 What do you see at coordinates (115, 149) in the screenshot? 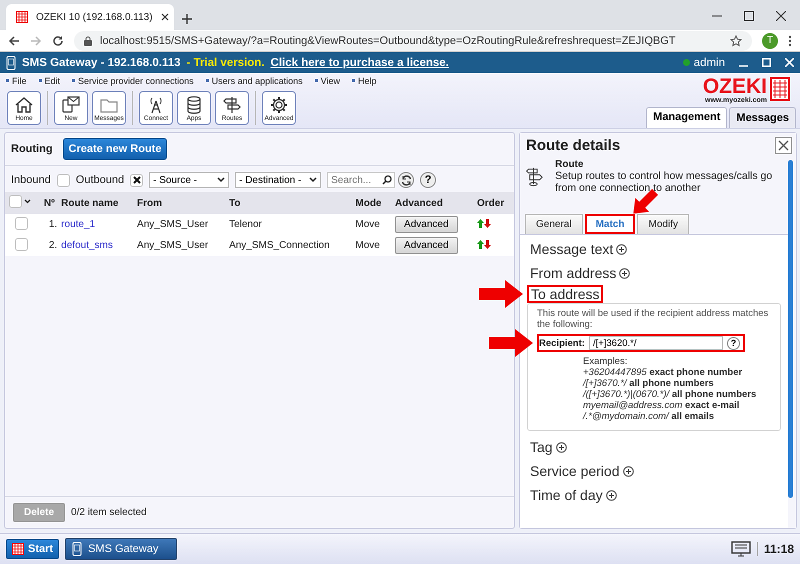
I see `create-route-button: Create new Route` at bounding box center [115, 149].